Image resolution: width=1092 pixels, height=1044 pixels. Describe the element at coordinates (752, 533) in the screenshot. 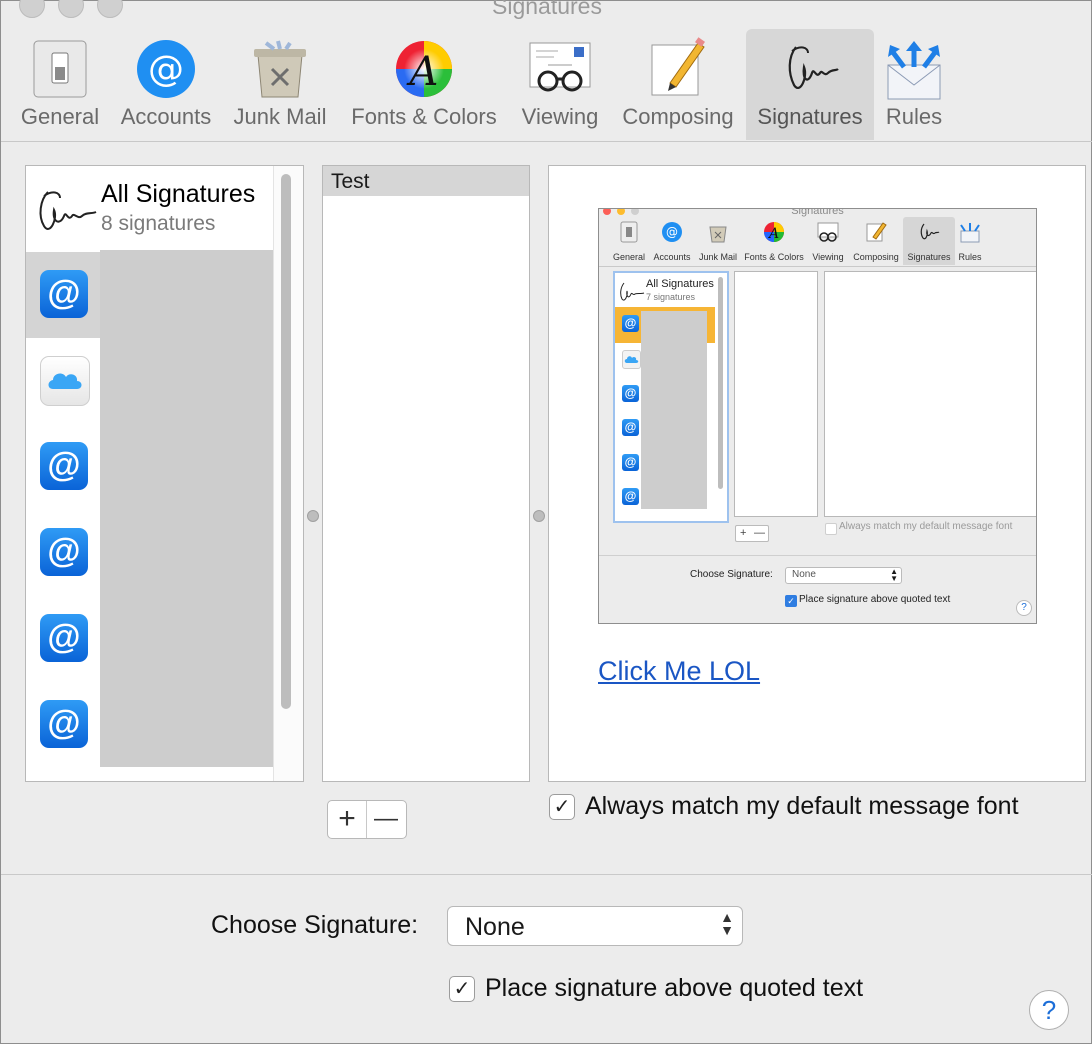

I see `embedded-add-remove: + —` at that location.